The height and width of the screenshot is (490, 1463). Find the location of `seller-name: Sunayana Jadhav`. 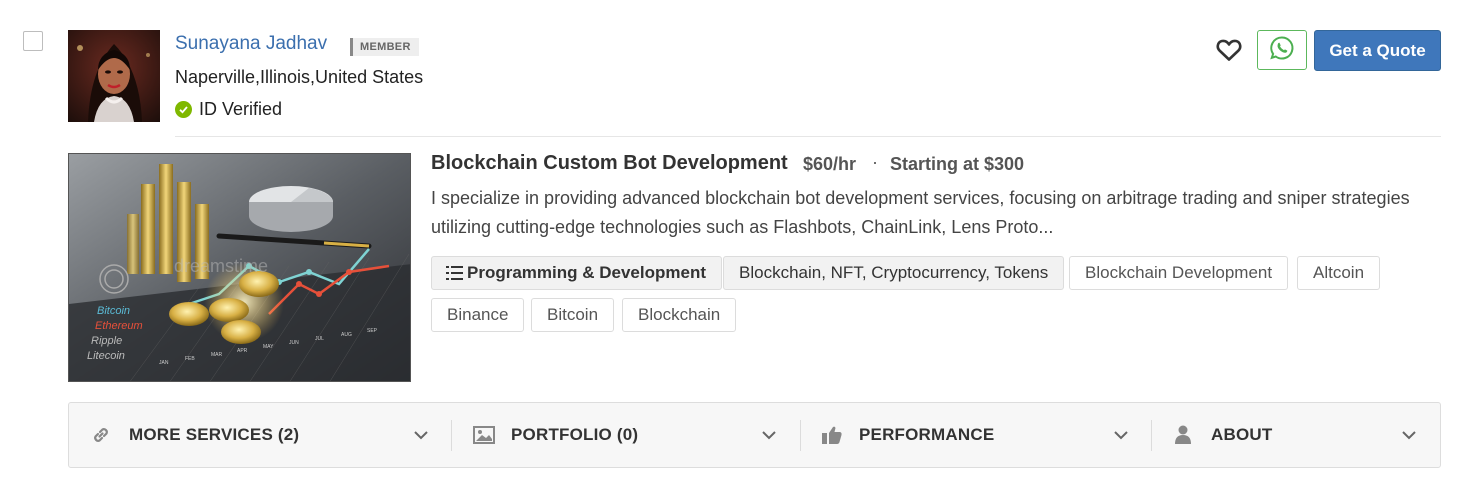

seller-name: Sunayana Jadhav is located at coordinates (251, 44).